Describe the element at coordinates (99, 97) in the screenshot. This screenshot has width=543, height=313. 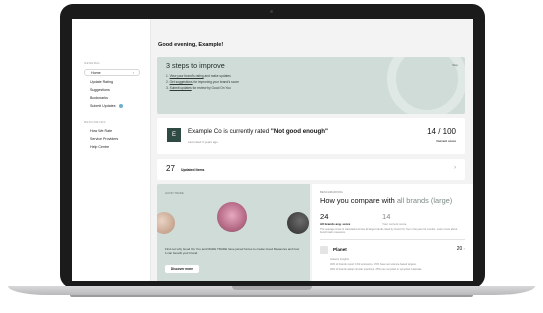
I see `sidebar-item-label: Bookmarks` at that location.